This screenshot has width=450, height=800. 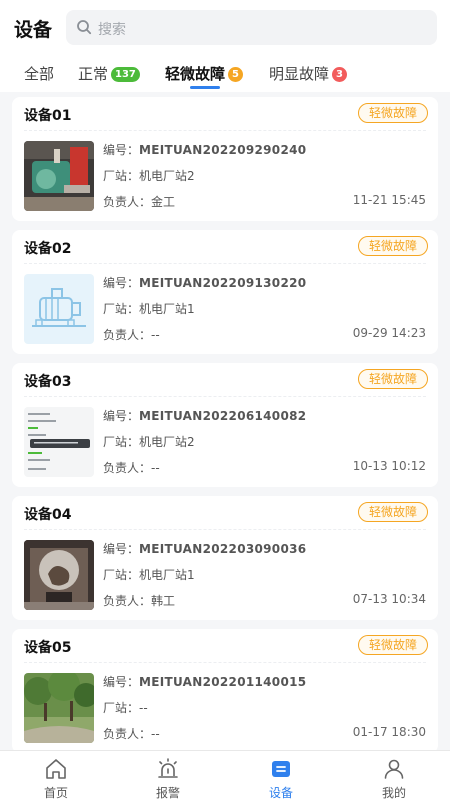 I want to click on device-name: 设备02, so click(x=48, y=249).